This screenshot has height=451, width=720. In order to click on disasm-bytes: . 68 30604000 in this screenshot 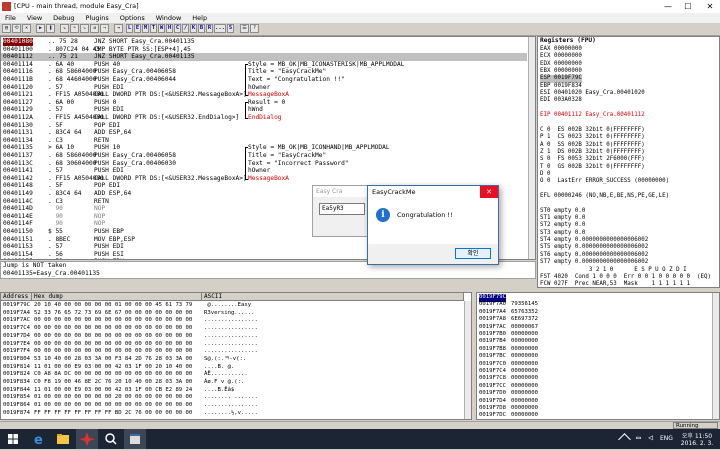, I will do `click(72, 163)`.